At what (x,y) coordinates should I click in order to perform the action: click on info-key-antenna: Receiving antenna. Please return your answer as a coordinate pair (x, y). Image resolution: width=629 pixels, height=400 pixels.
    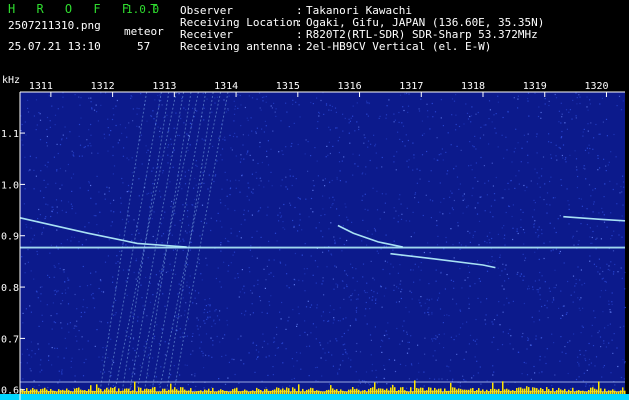
    Looking at the image, I should click on (236, 46).